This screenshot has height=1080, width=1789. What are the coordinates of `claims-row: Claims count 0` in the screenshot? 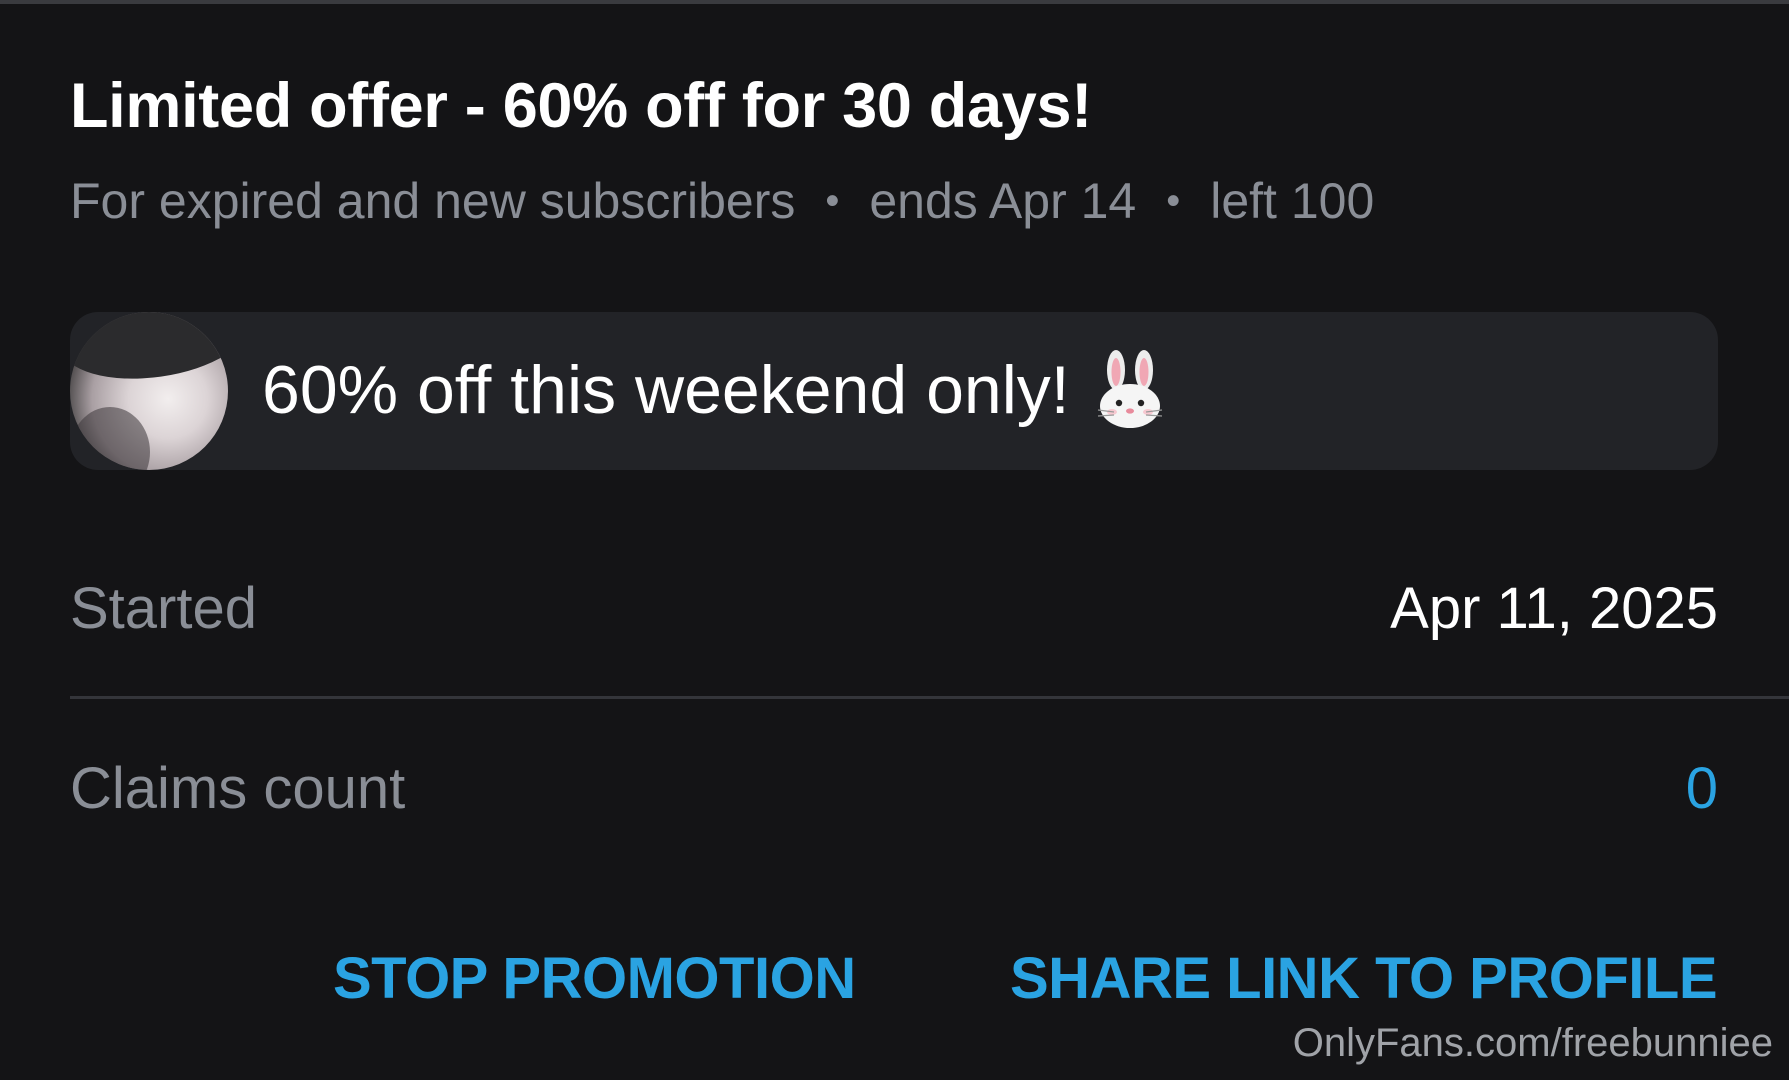 It's located at (894, 790).